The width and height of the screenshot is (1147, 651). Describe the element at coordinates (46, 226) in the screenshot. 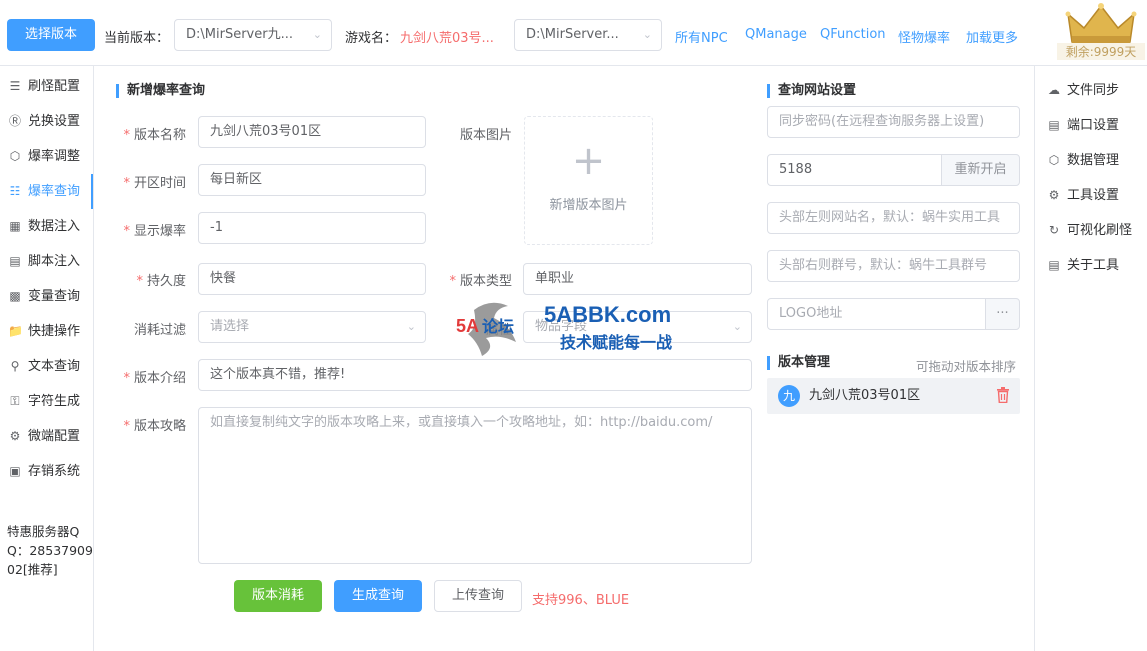

I see `sidebar-item-data-inject: ▦ 数据注入` at that location.